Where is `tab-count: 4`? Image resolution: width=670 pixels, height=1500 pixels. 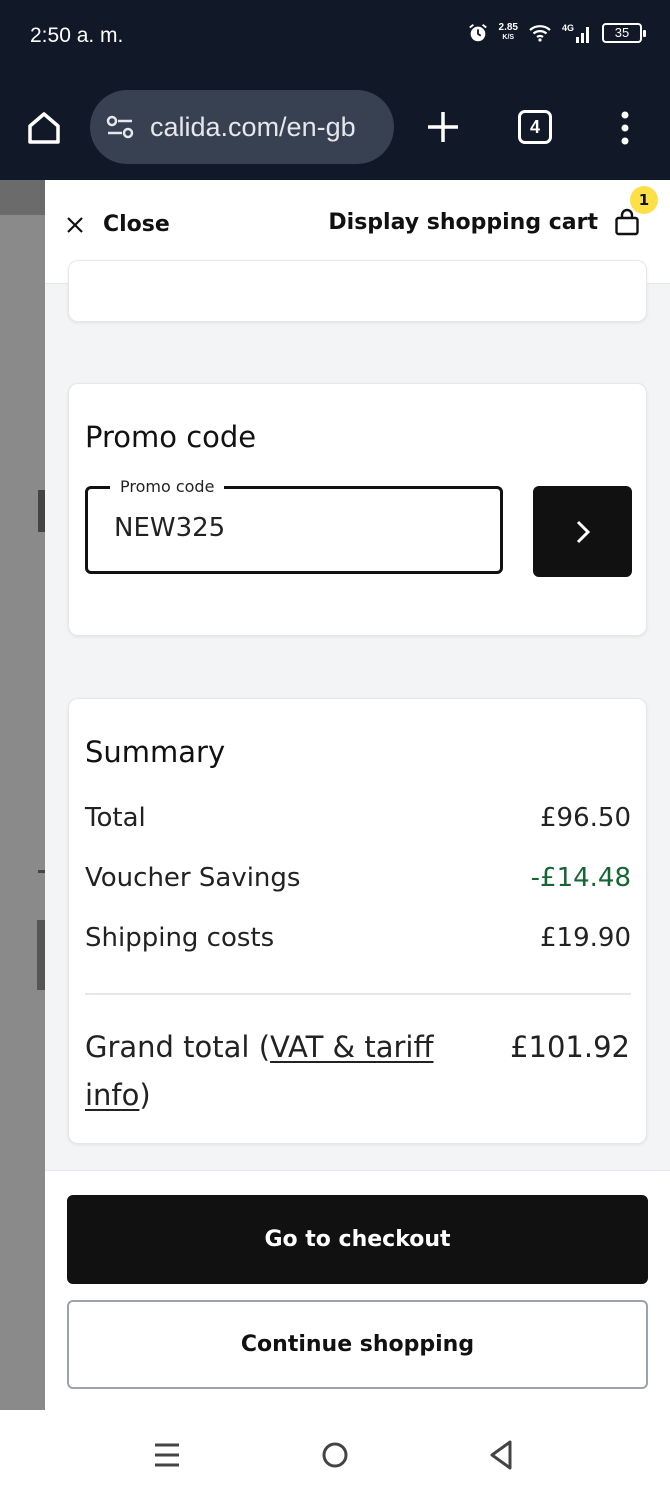 tab-count: 4 is located at coordinates (534, 127).